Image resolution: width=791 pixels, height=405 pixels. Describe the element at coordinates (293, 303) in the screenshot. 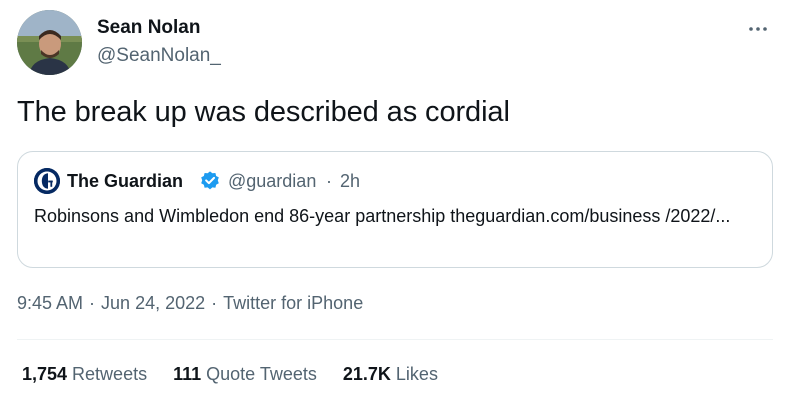

I see `tweet-source: Twitter for iPhone` at that location.